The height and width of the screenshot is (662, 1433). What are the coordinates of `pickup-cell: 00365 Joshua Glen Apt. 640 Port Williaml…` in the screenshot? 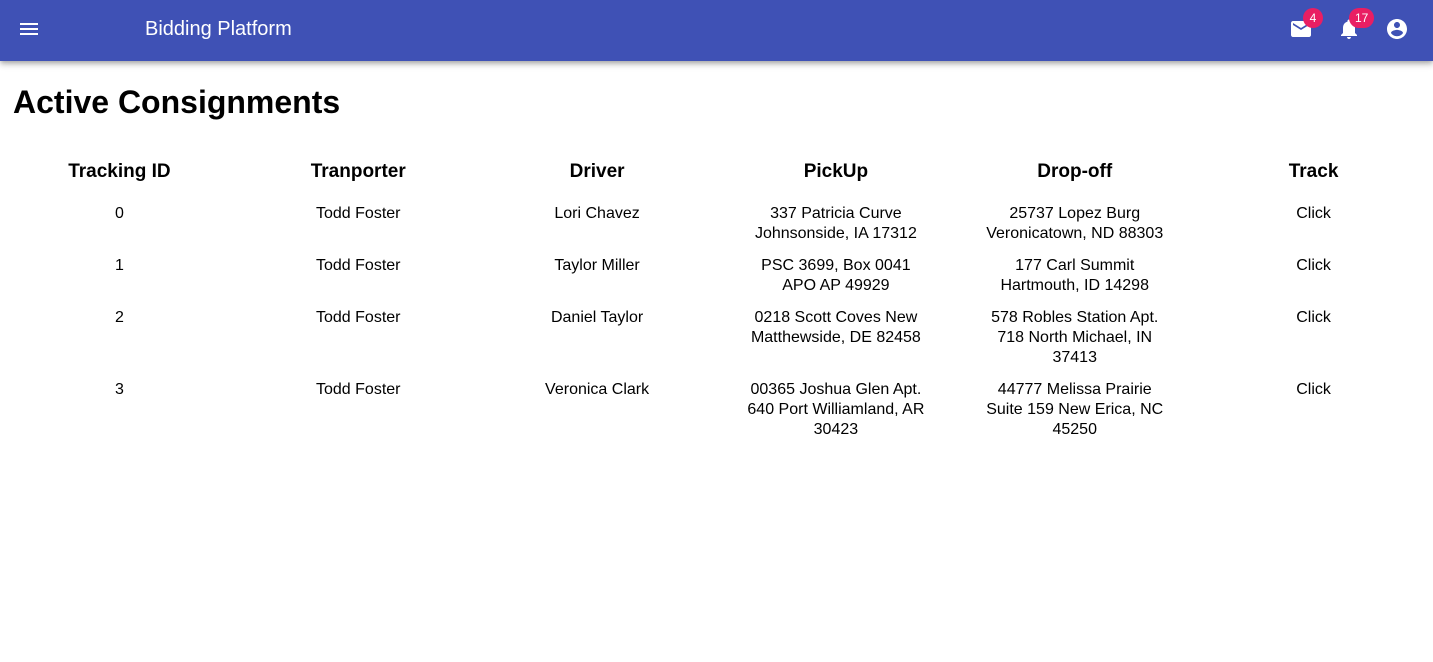 It's located at (836, 409).